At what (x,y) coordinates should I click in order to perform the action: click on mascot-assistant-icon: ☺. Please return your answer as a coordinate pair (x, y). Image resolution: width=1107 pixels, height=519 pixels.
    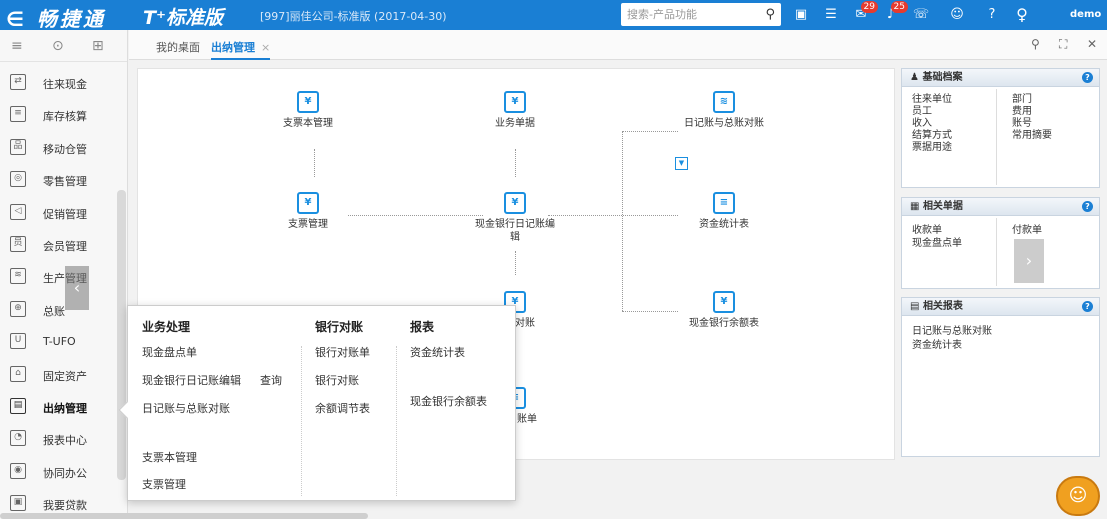
    Looking at the image, I should click on (1078, 496).